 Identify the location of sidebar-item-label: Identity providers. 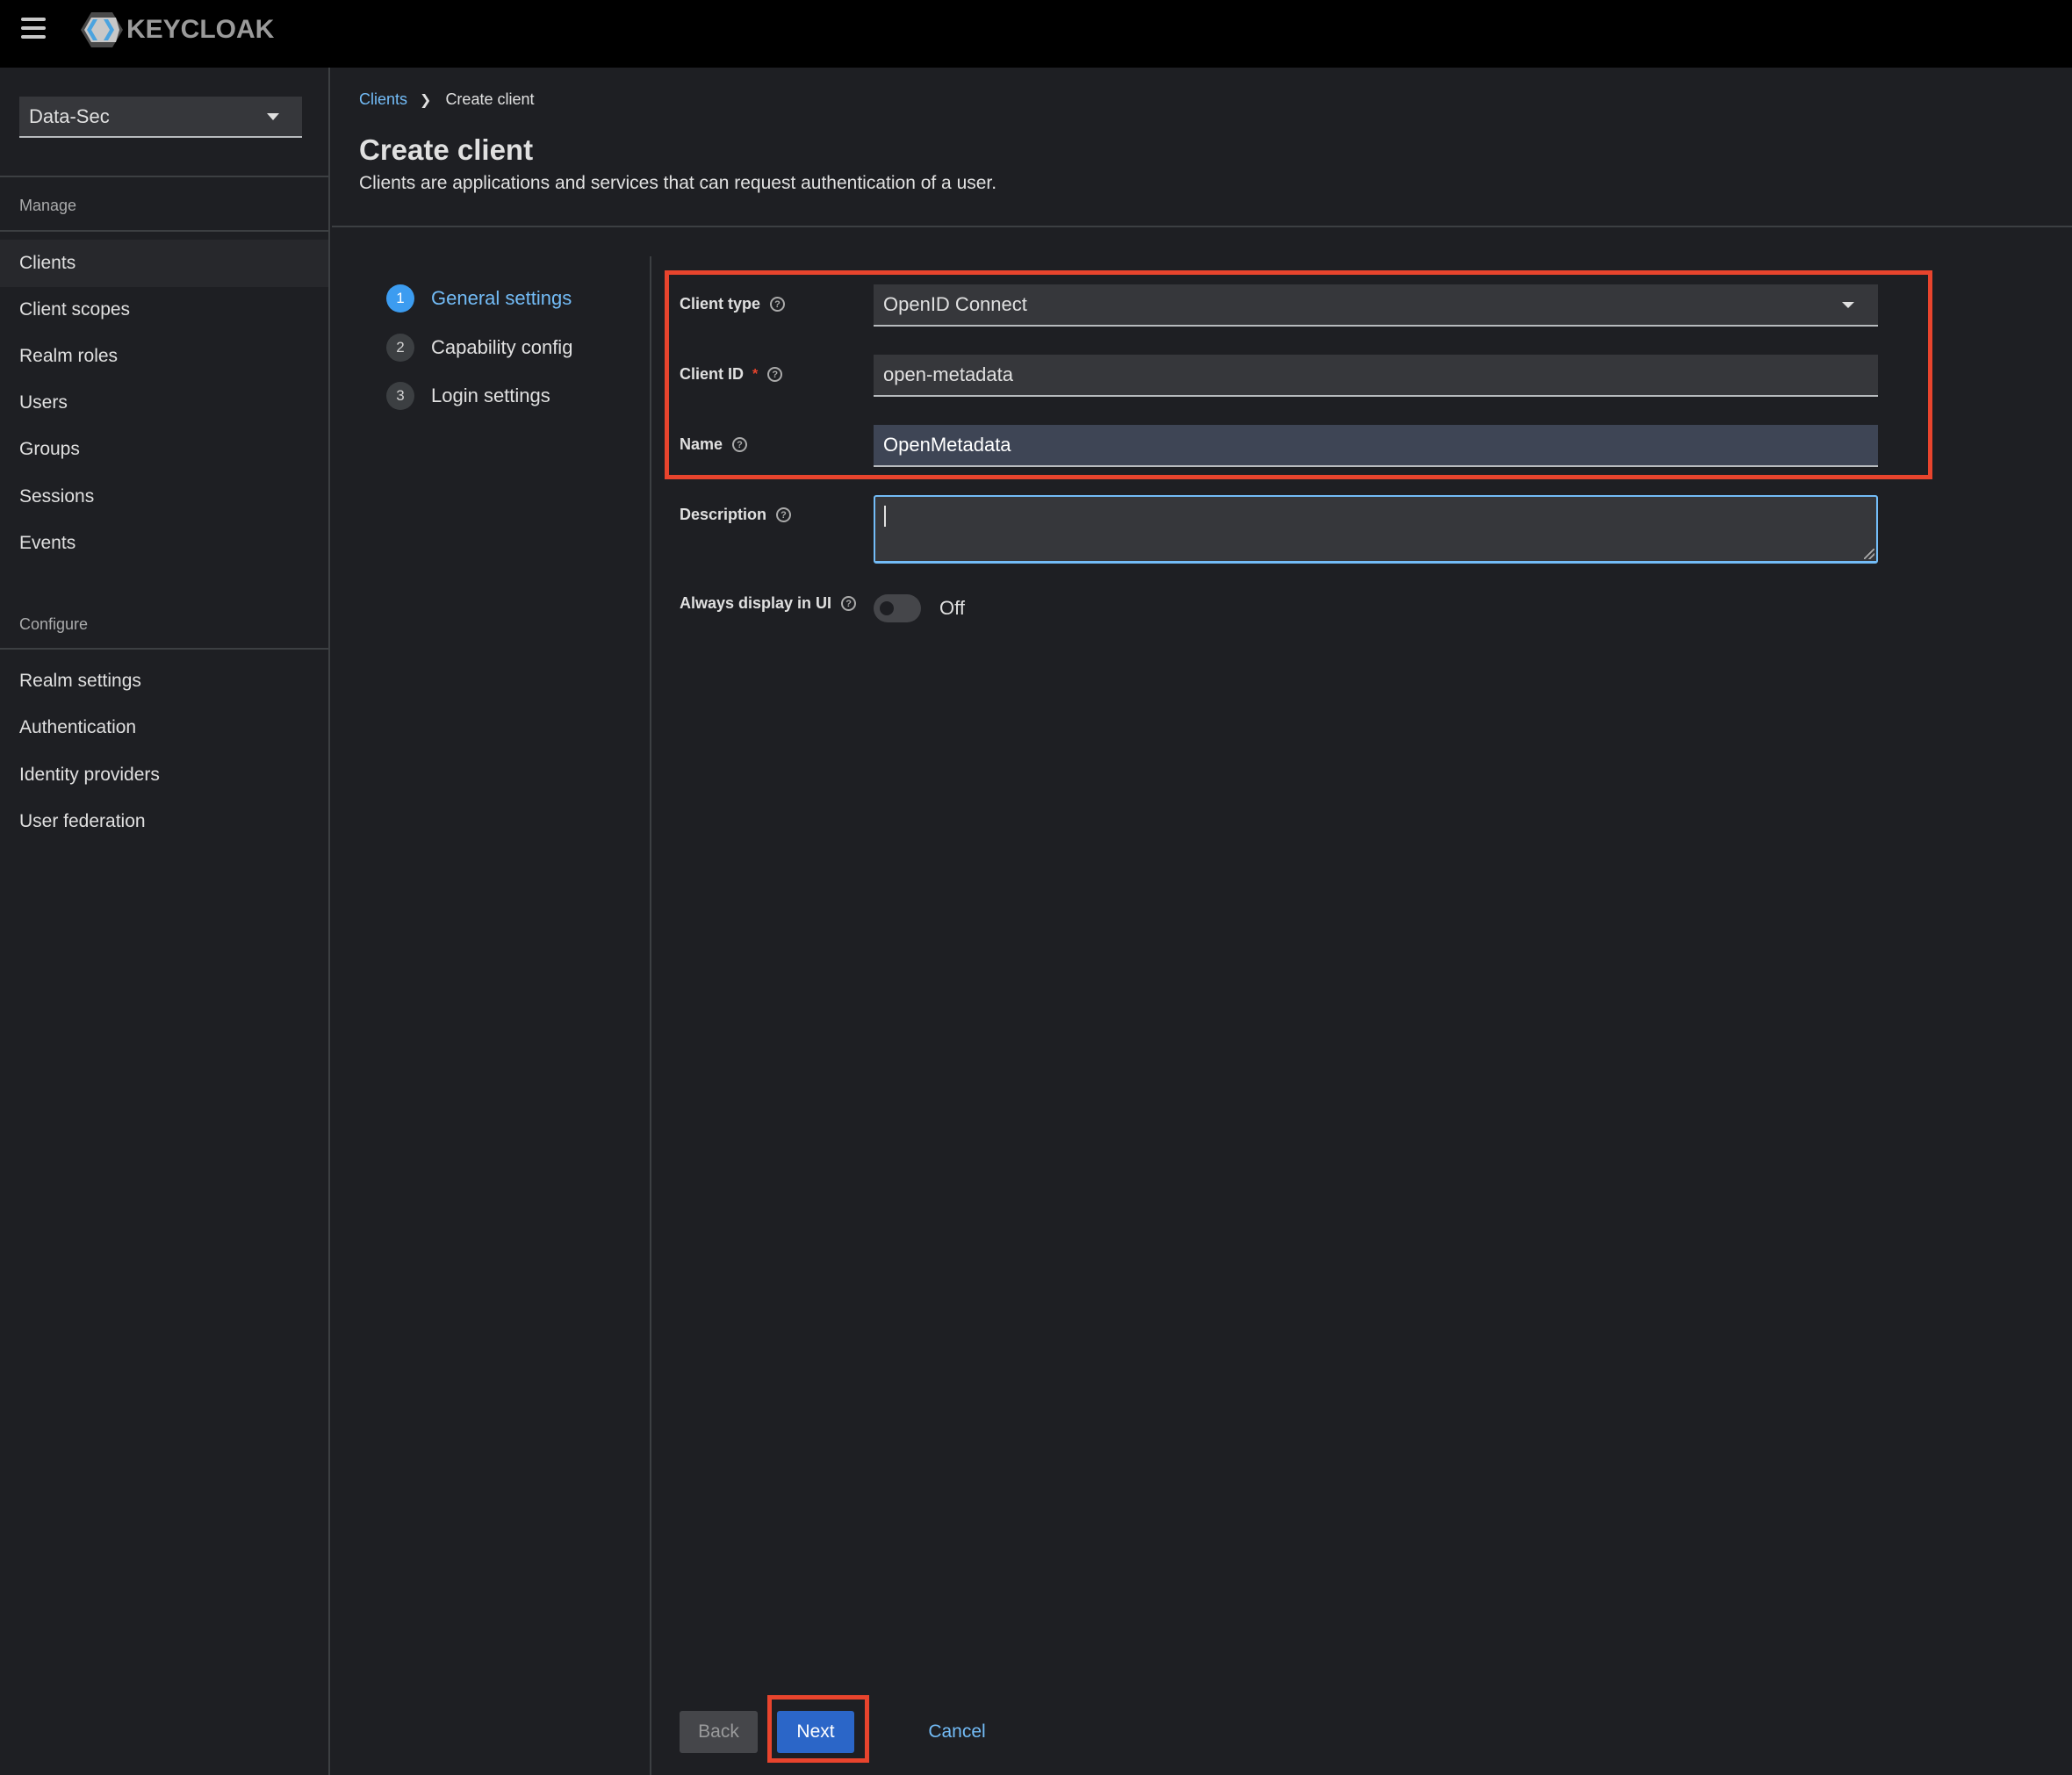
(89, 775).